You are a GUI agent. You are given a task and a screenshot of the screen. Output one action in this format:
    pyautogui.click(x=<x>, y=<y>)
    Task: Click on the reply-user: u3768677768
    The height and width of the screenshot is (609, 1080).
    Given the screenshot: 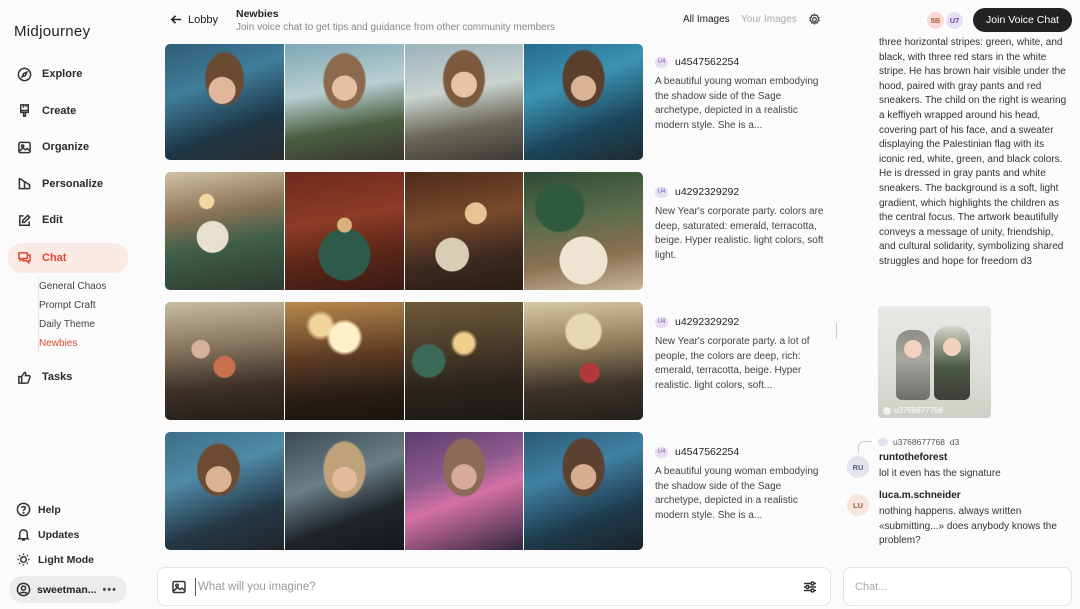 What is the action you would take?
    pyautogui.click(x=919, y=442)
    